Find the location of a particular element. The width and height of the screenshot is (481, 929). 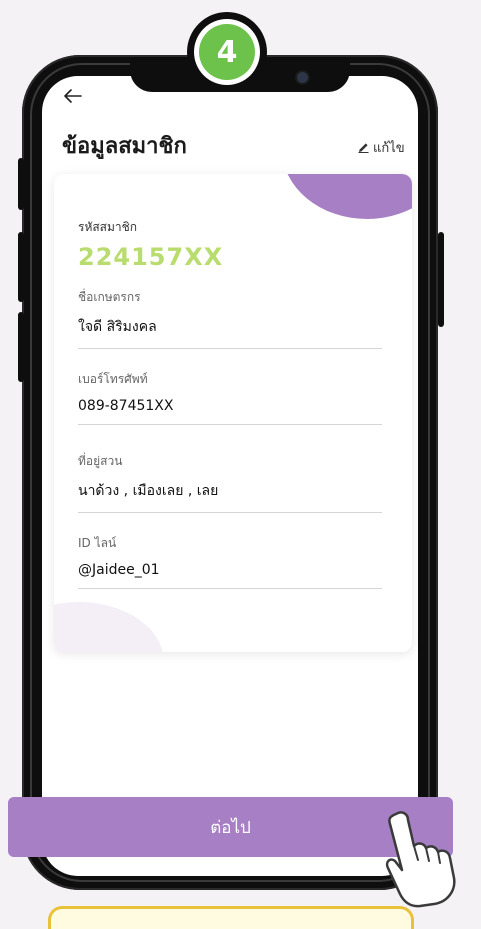

field-value: นาด้วง , เมืองเลย , เลย is located at coordinates (148, 491).